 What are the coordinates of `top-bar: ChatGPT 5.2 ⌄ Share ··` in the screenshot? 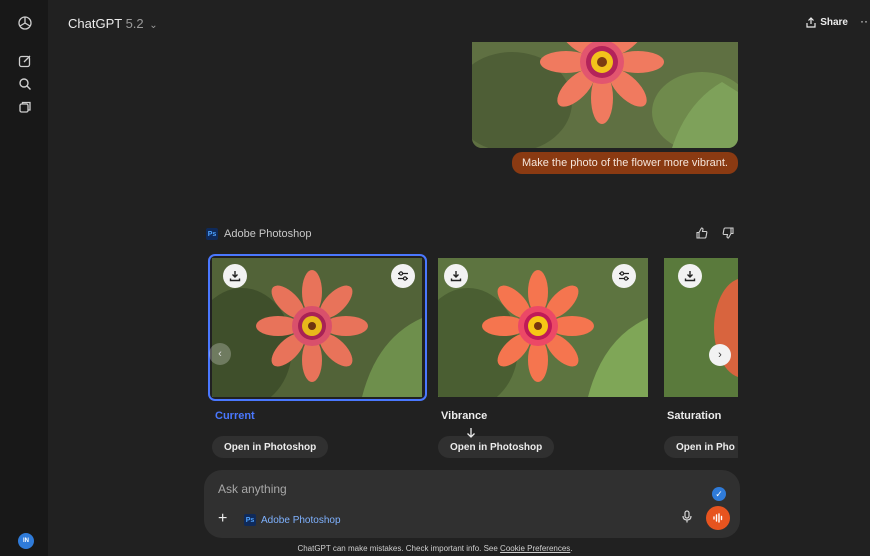 It's located at (459, 24).